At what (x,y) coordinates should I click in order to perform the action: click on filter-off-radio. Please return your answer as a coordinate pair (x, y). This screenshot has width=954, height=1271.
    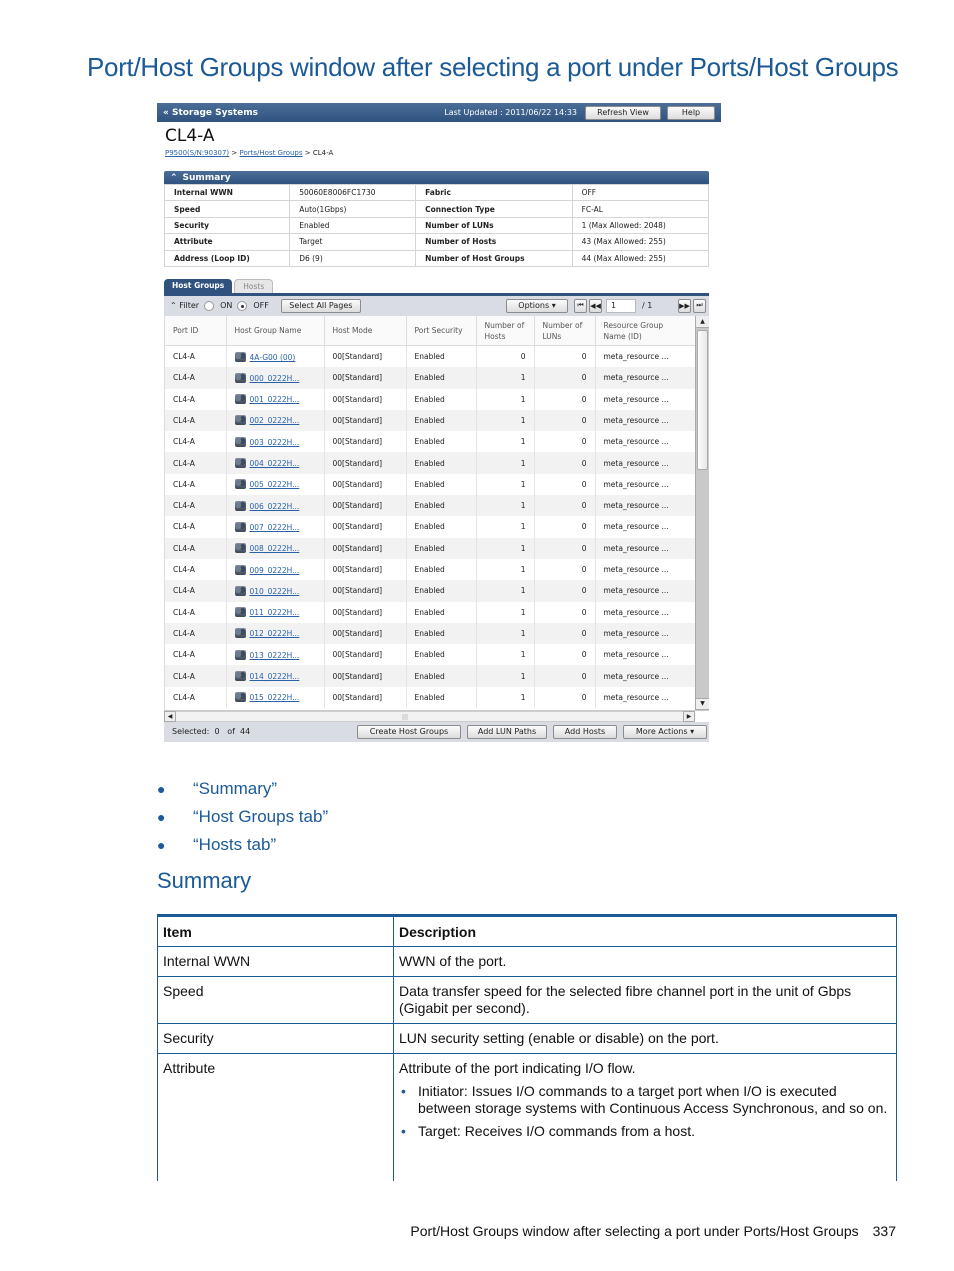
    Looking at the image, I should click on (242, 305).